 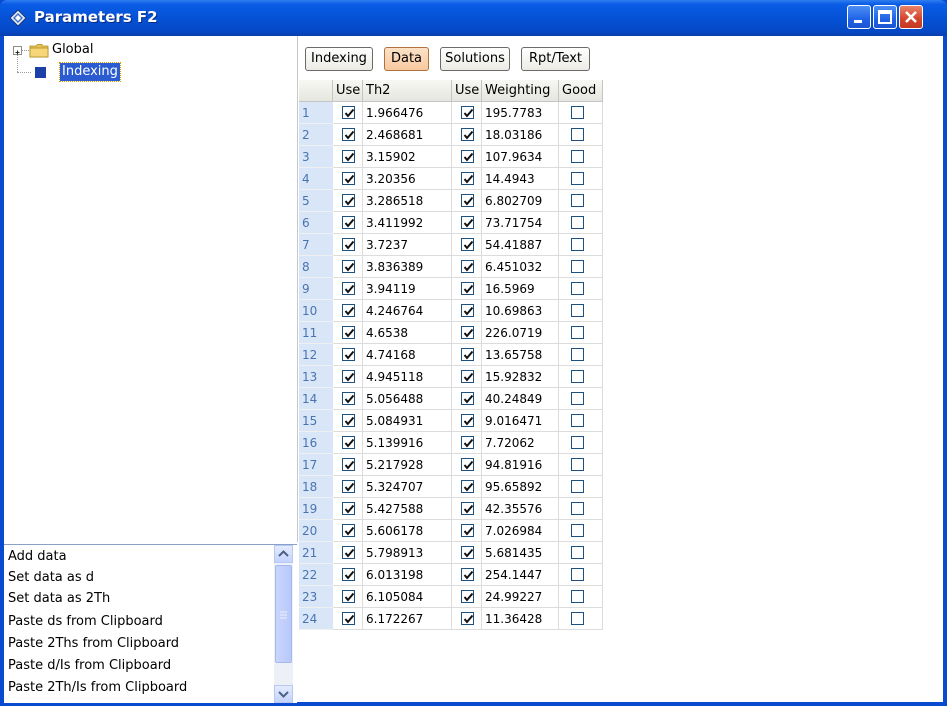 What do you see at coordinates (316, 531) in the screenshot?
I see `row-number: 20` at bounding box center [316, 531].